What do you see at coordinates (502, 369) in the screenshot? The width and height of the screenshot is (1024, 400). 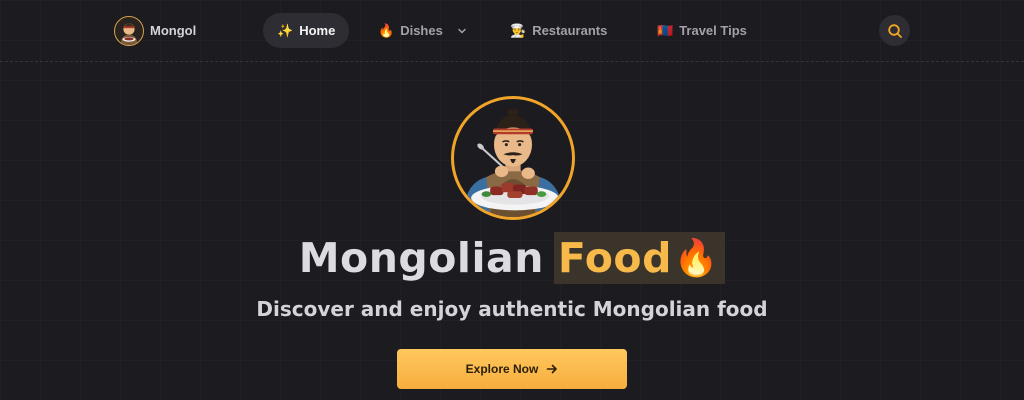 I see `explore-now-label: Explore Now` at bounding box center [502, 369].